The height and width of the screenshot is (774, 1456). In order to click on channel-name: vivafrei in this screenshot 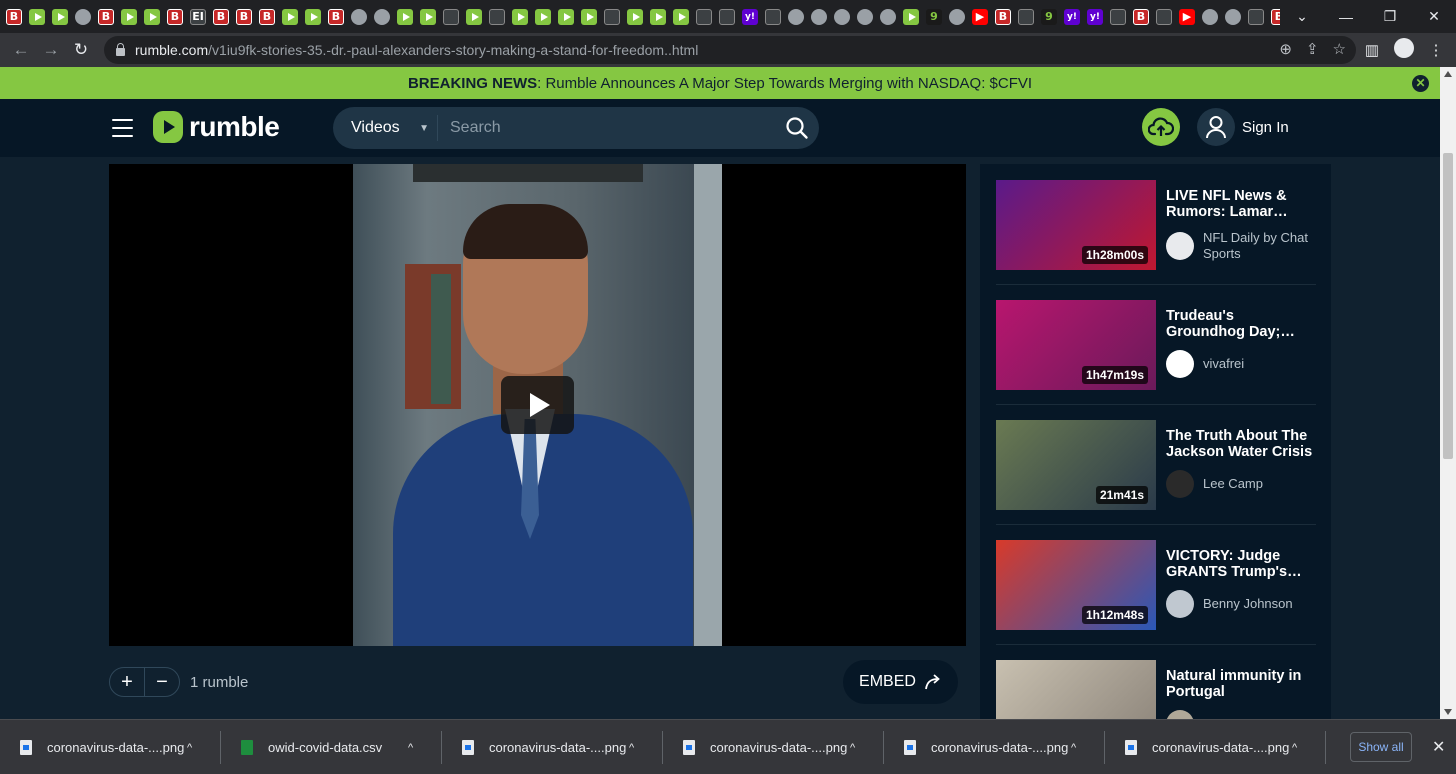, I will do `click(1223, 364)`.